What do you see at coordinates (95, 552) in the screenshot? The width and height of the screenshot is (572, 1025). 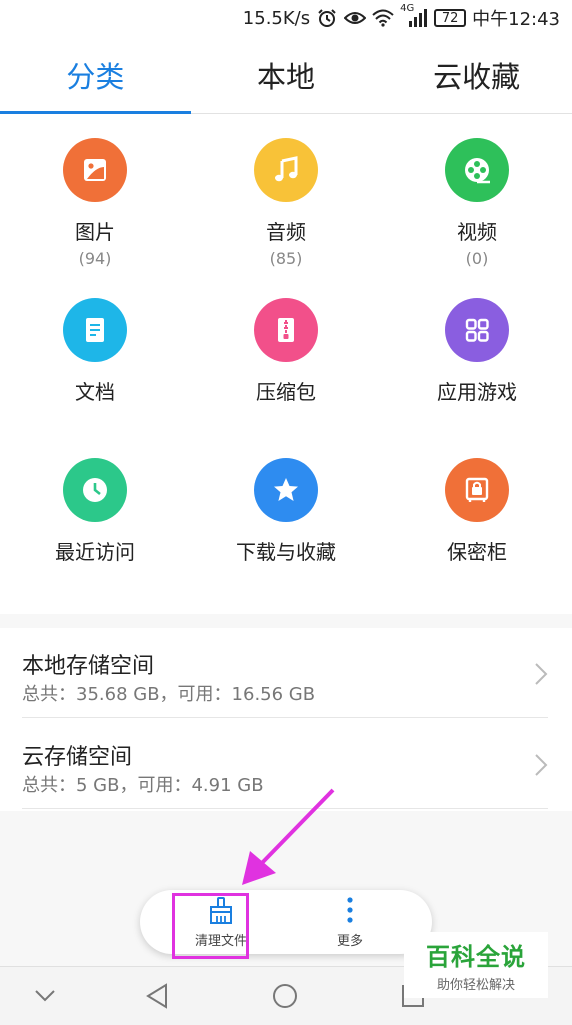 I see `category-label: 最近访问` at bounding box center [95, 552].